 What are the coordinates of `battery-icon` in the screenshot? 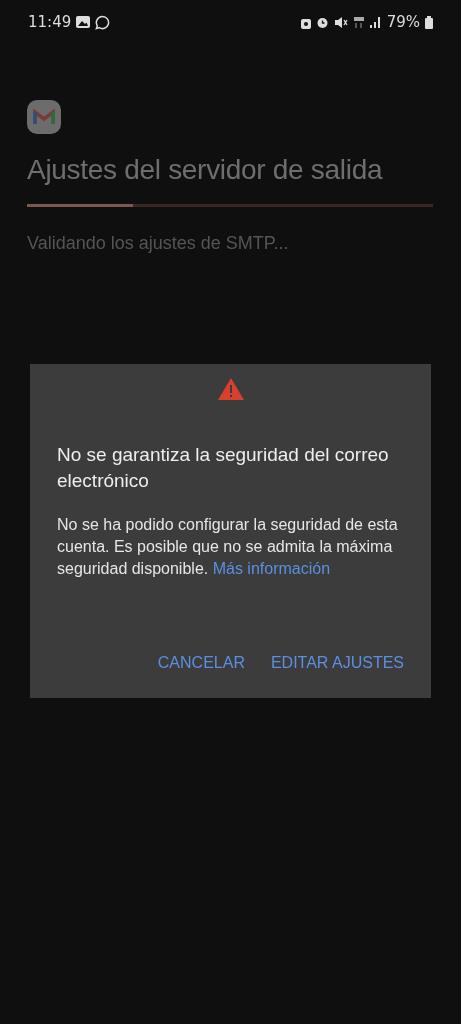 It's located at (429, 22).